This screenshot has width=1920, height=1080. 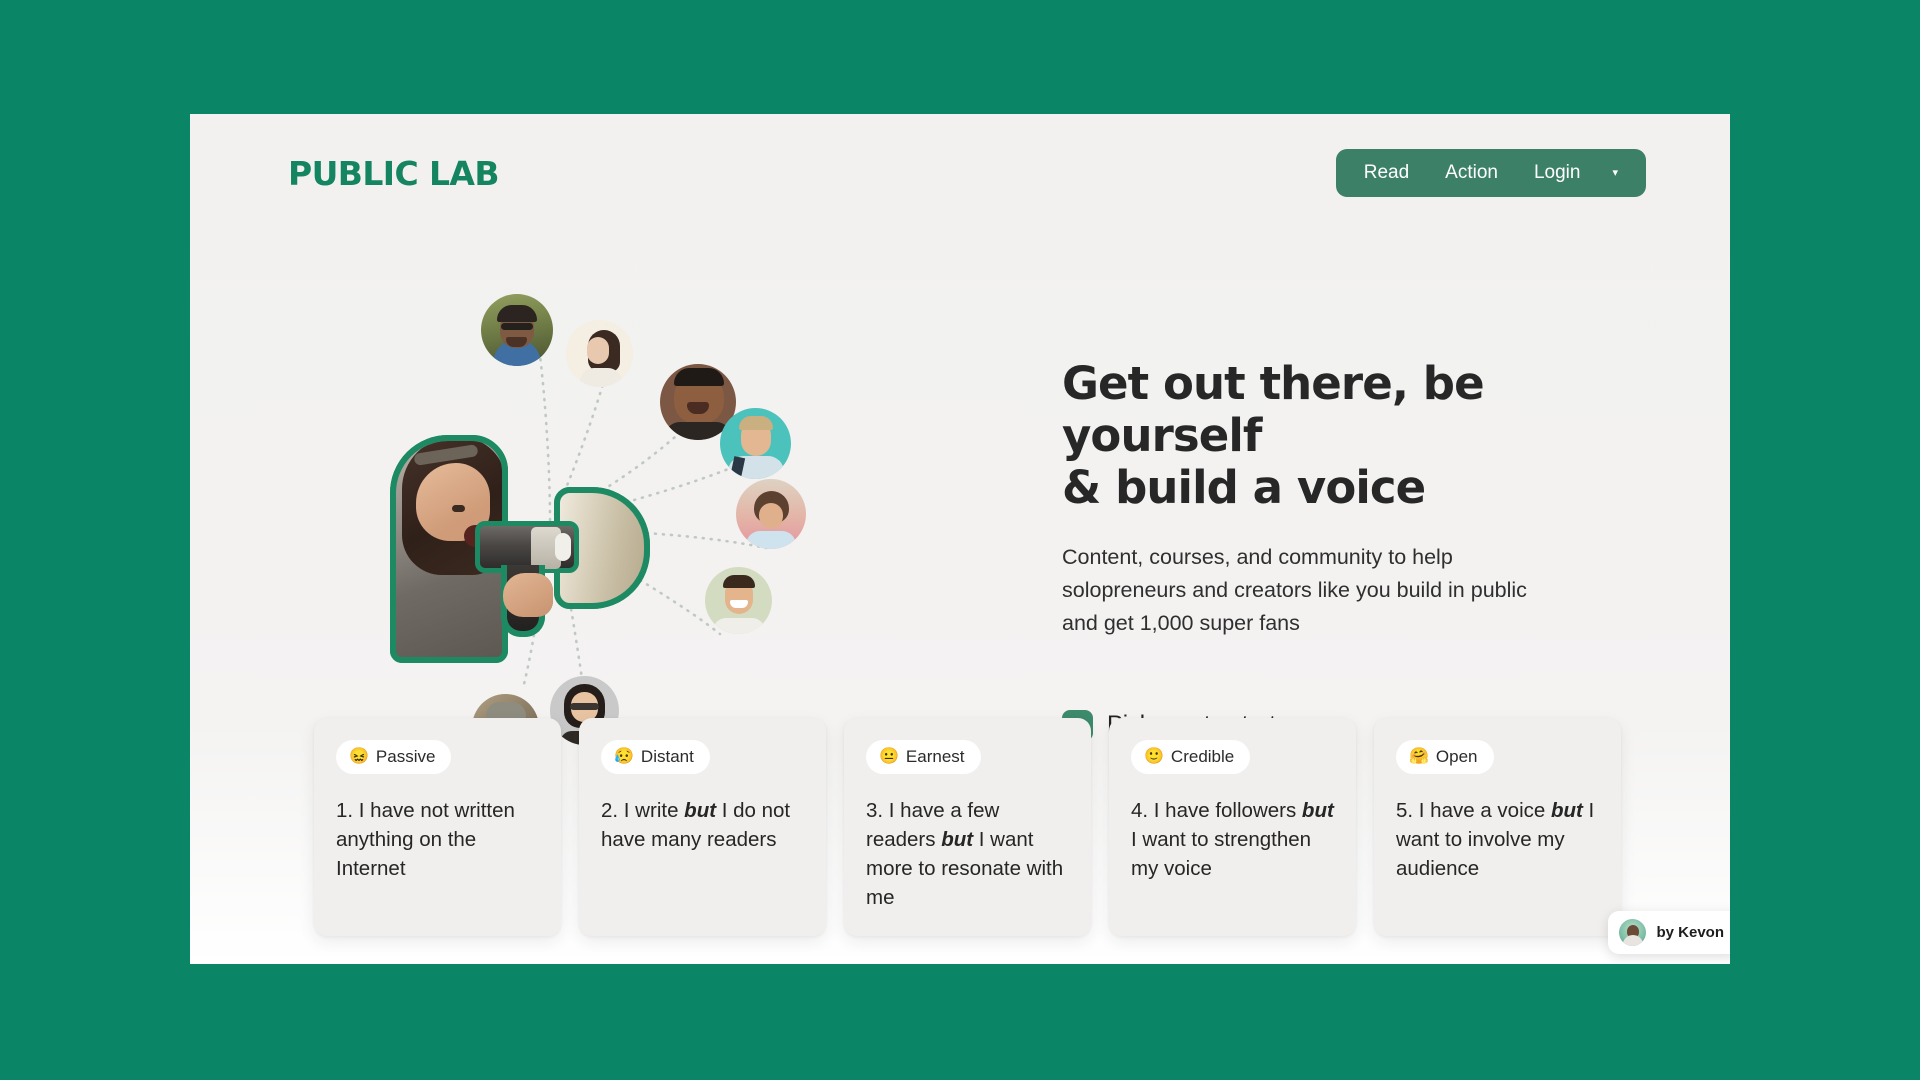 I want to click on nav-item-action: Action, so click(x=1471, y=173).